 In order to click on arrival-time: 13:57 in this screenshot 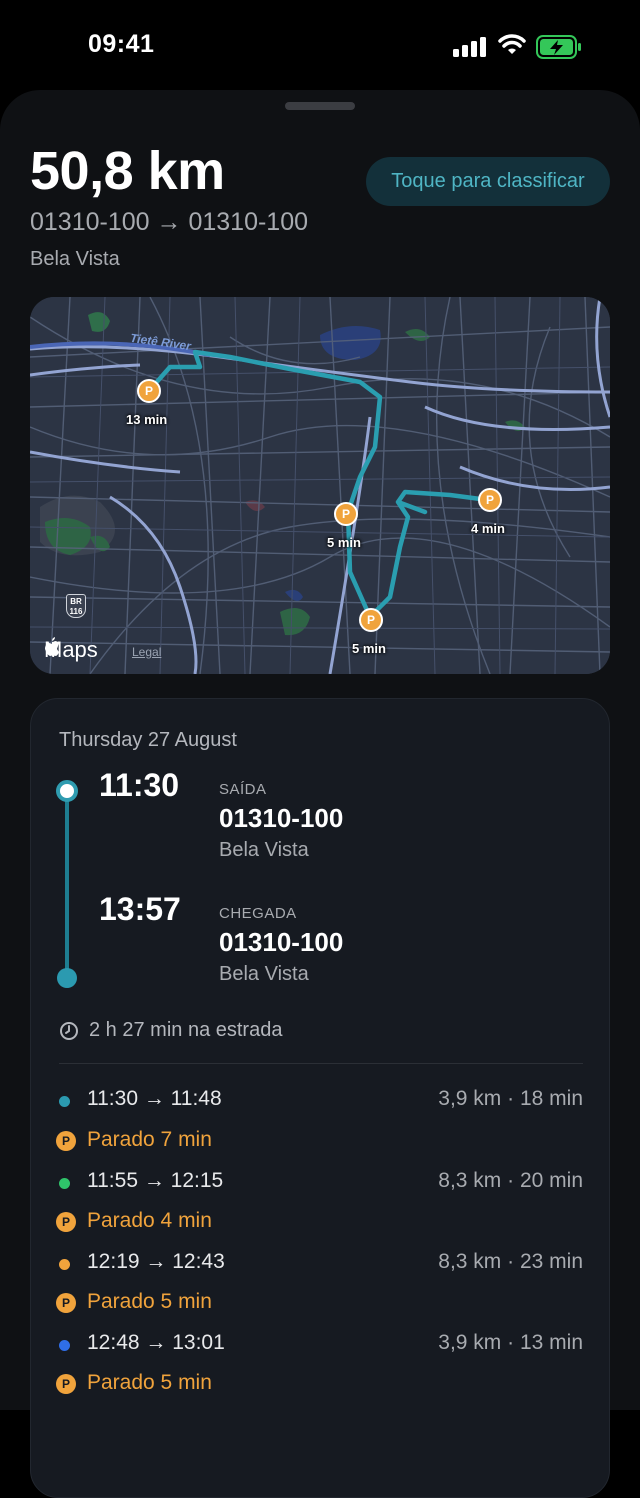, I will do `click(140, 909)`.